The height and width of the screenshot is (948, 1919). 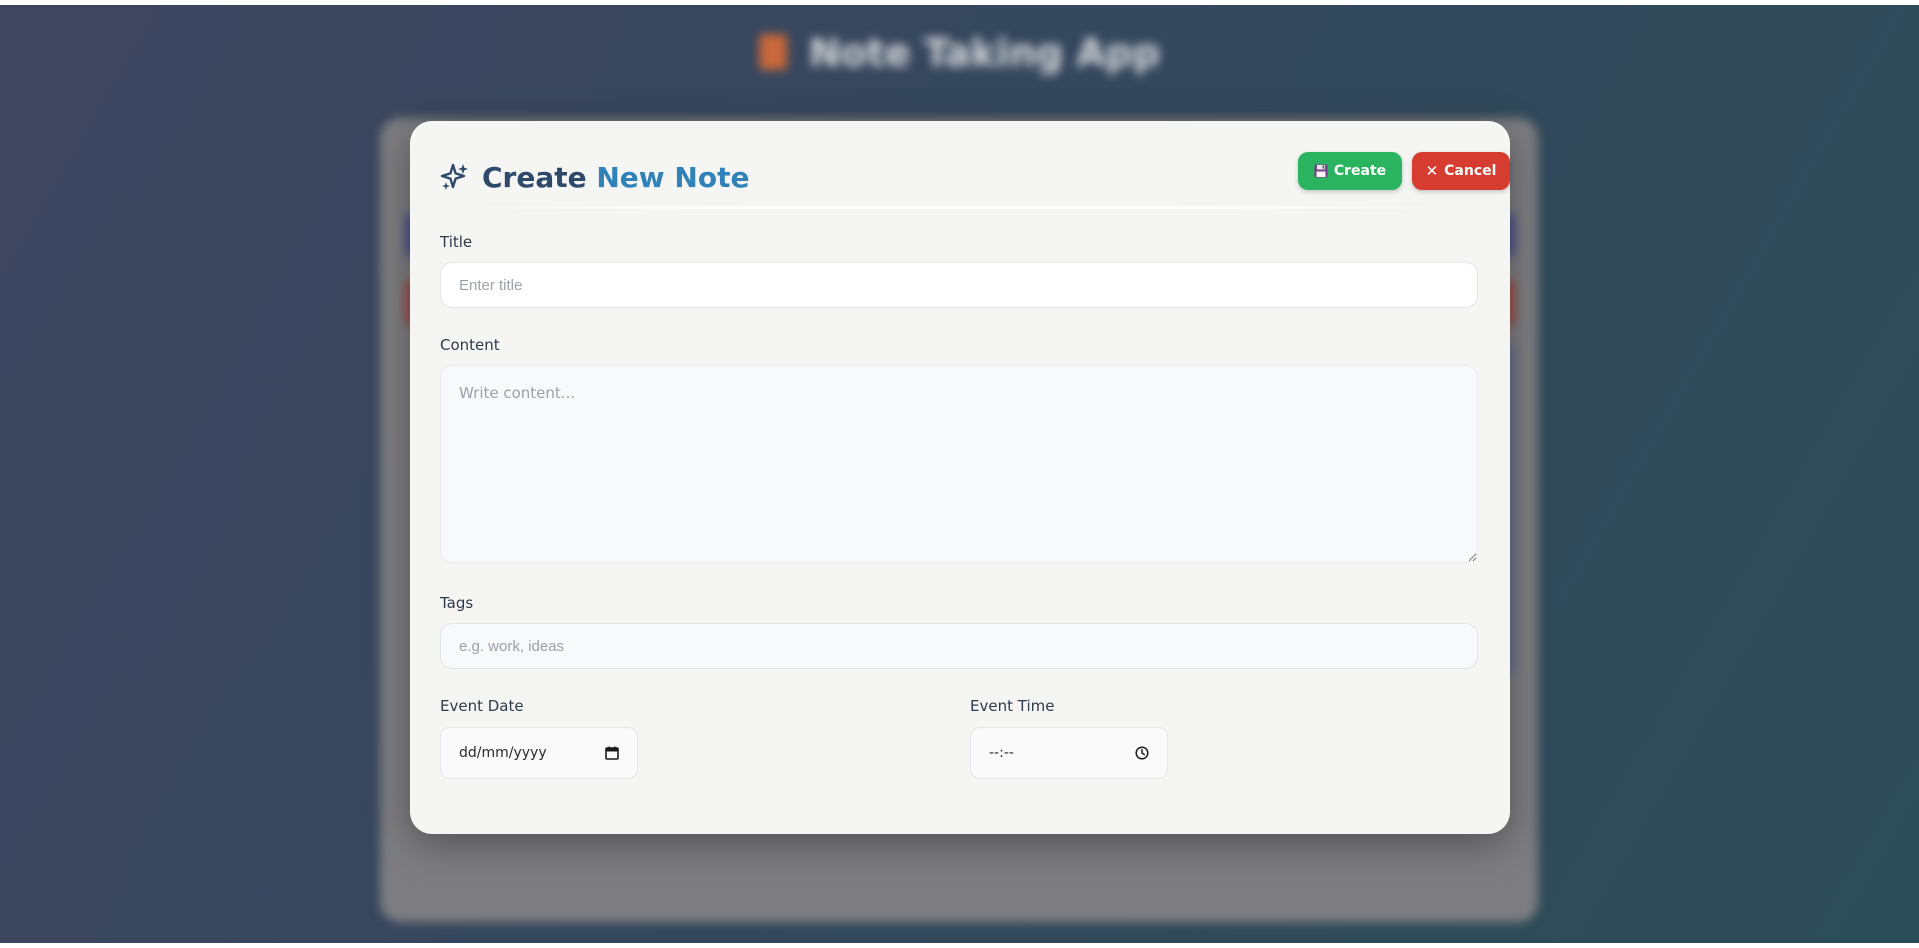 What do you see at coordinates (959, 945) in the screenshot?
I see `bottom-edge` at bounding box center [959, 945].